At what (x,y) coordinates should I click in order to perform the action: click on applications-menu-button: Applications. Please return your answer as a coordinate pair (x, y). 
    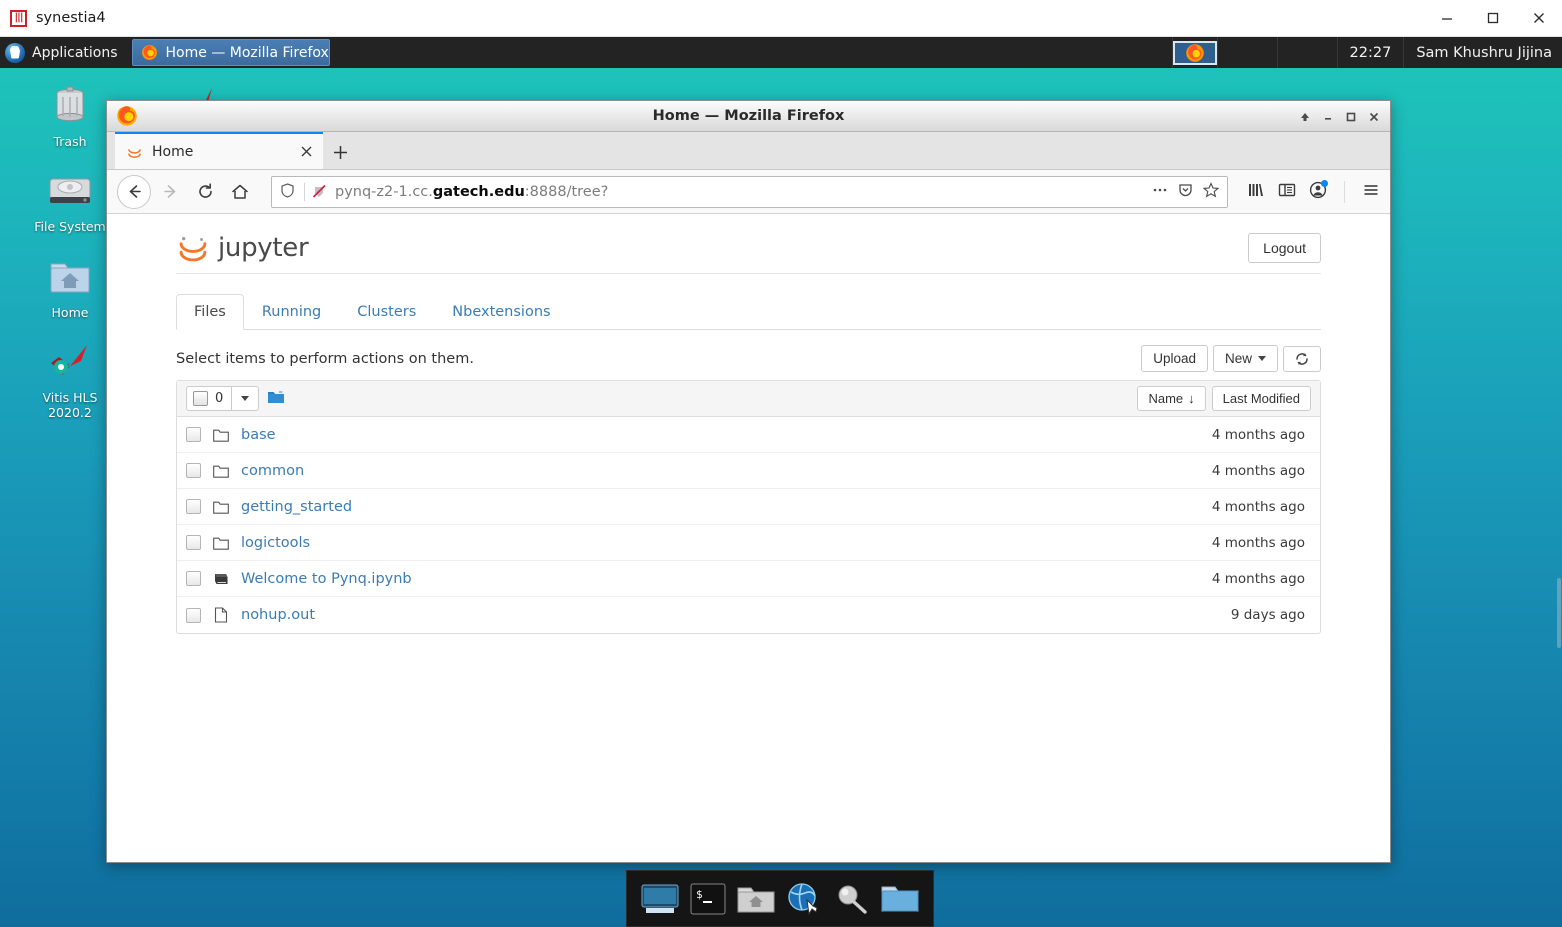
    Looking at the image, I should click on (64, 52).